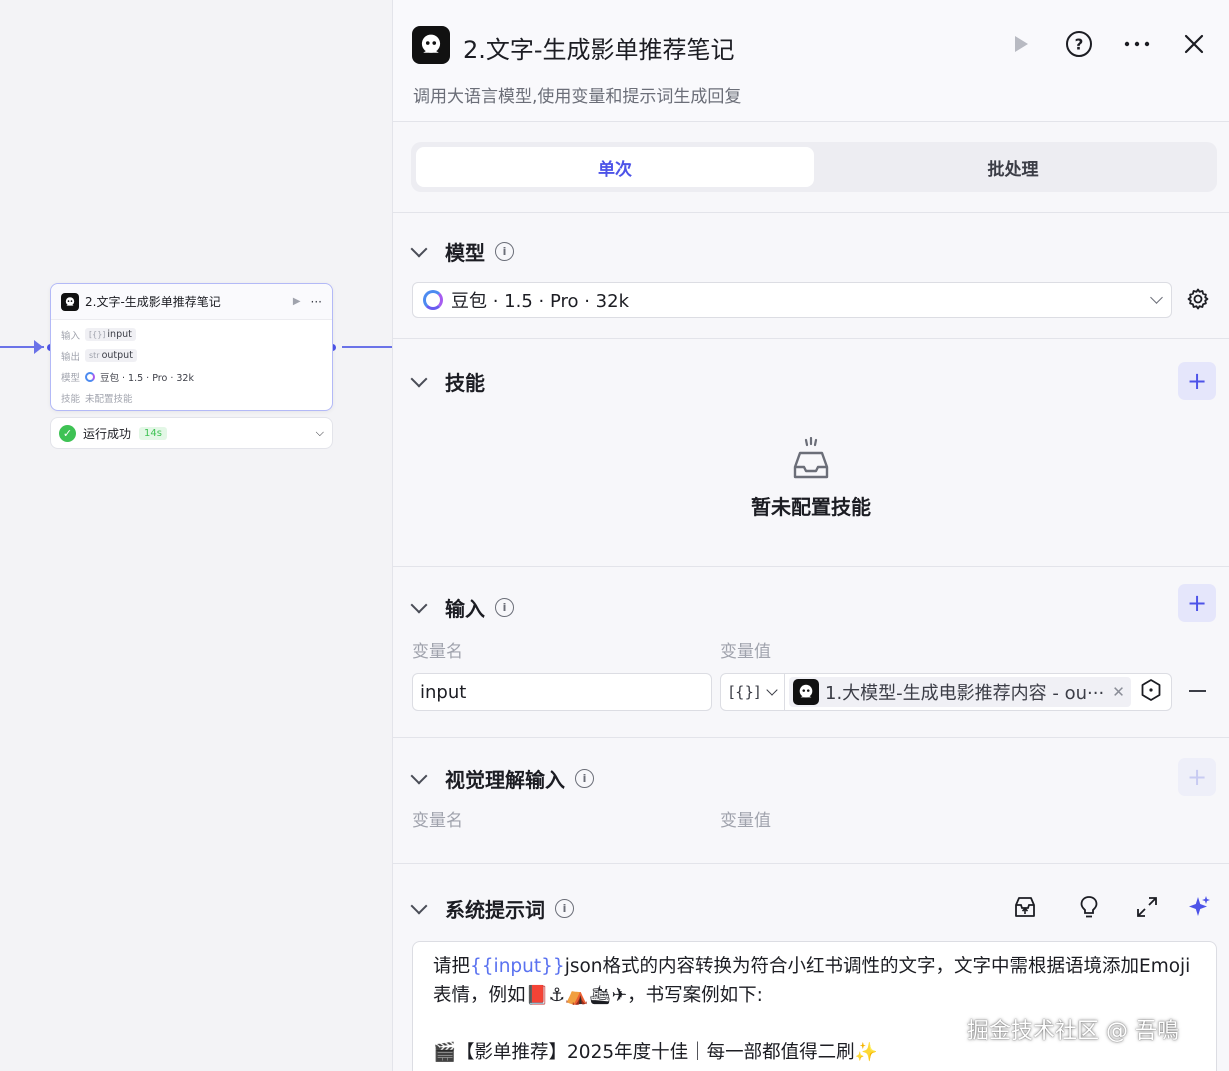 This screenshot has width=1229, height=1071. Describe the element at coordinates (1089, 907) in the screenshot. I see `bulb-icon` at that location.